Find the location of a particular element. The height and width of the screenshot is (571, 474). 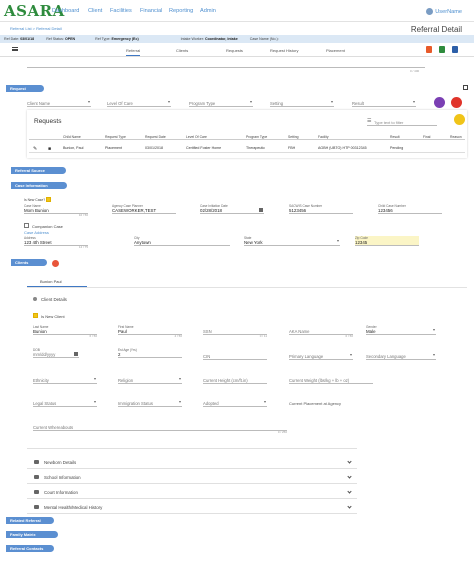

companion-case-checkbox is located at coordinates (26, 225).